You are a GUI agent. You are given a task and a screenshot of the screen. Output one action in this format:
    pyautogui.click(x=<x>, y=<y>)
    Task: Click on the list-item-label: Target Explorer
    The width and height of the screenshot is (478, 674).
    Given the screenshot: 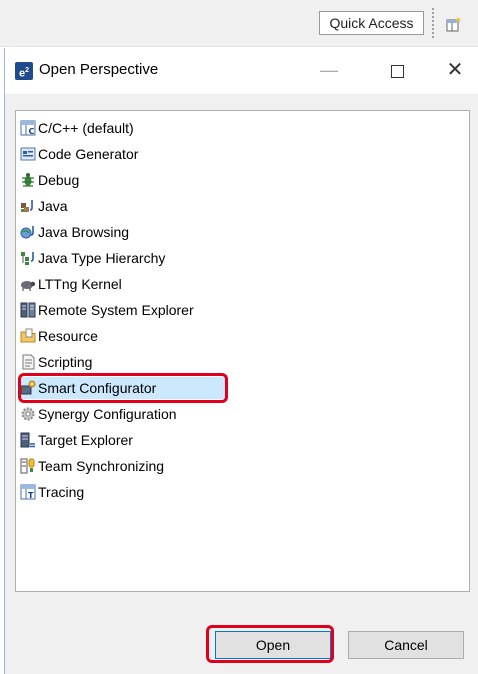 What is the action you would take?
    pyautogui.click(x=85, y=440)
    